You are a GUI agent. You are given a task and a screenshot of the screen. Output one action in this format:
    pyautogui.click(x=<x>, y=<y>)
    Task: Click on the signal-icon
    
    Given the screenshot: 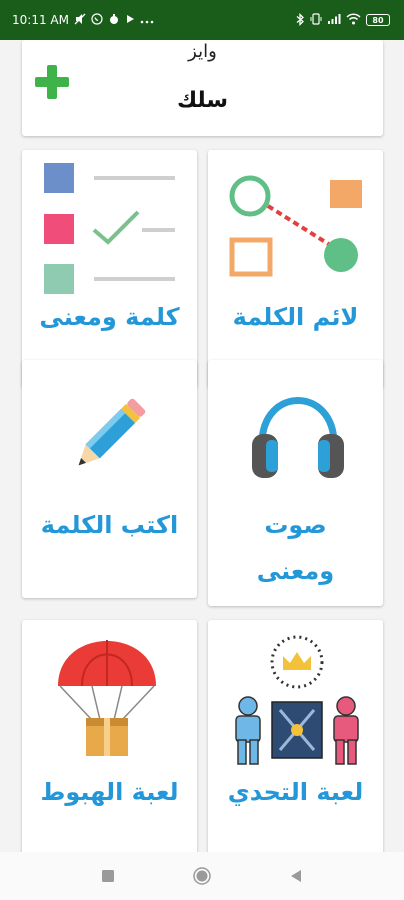 What is the action you would take?
    pyautogui.click(x=334, y=20)
    